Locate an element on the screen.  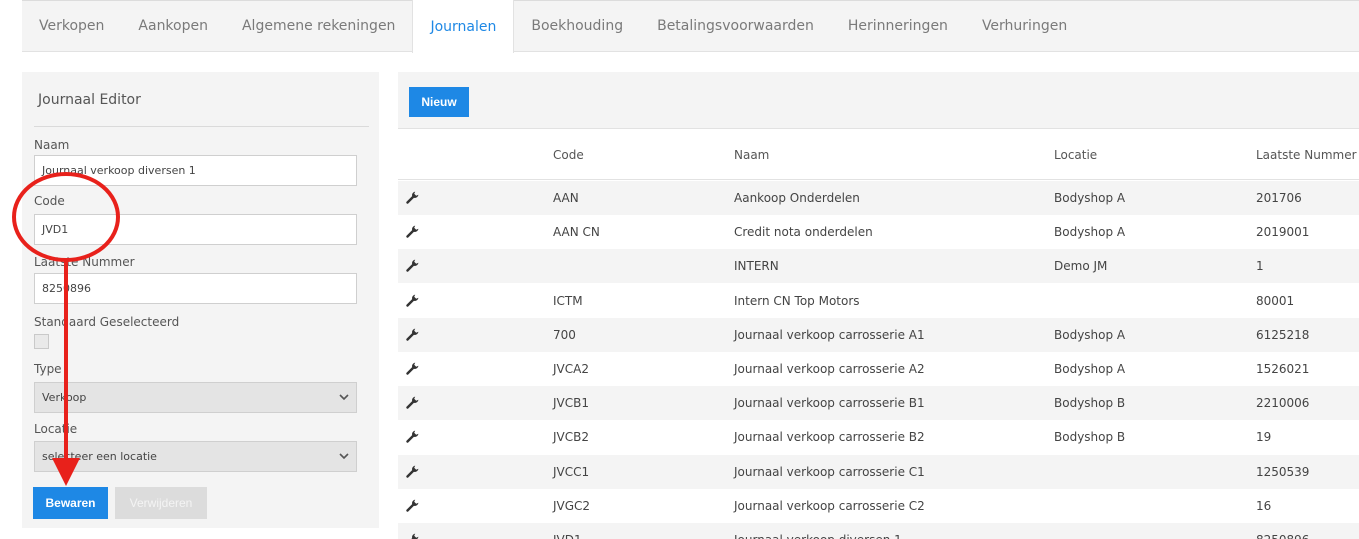
cell-code: 700 is located at coordinates (564, 334).